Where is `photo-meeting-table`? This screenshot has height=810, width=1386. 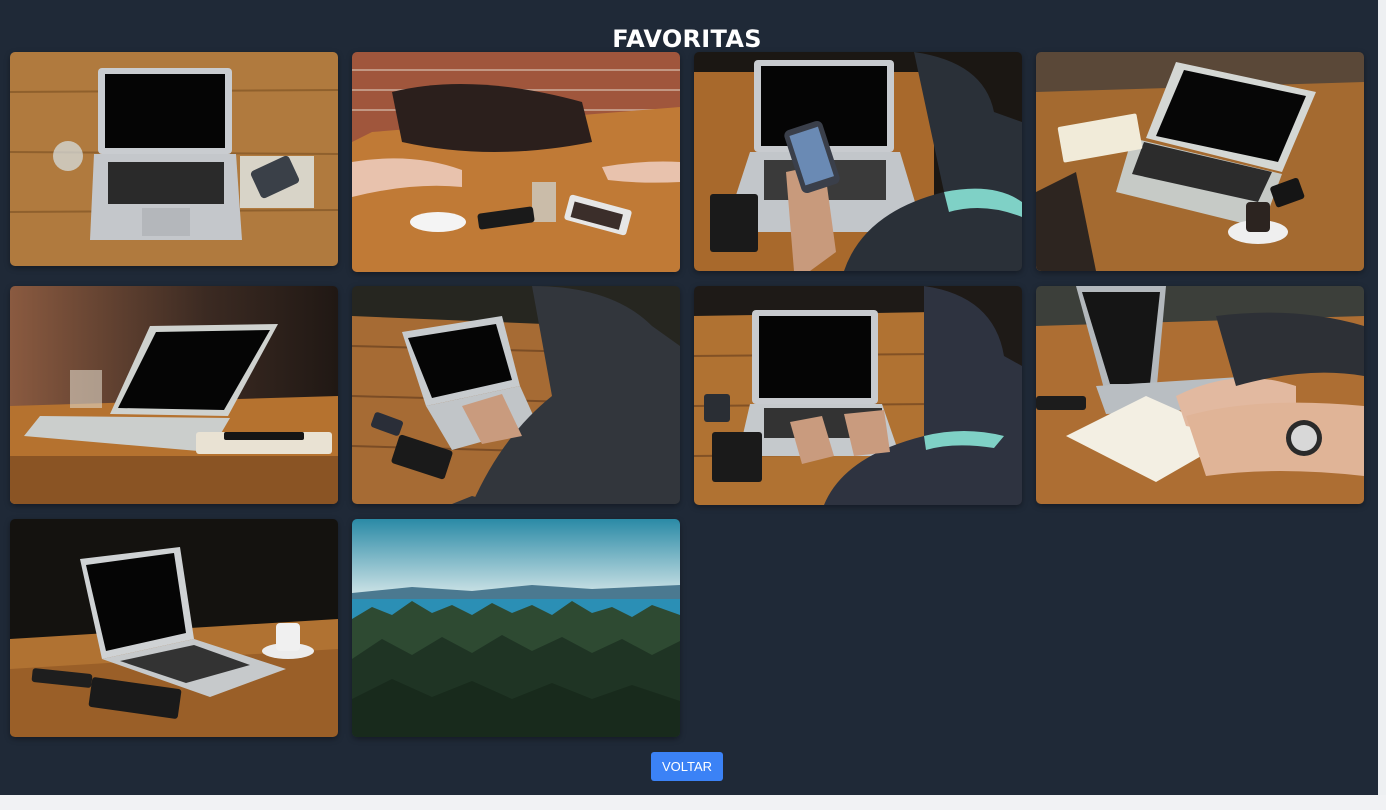 photo-meeting-table is located at coordinates (516, 162).